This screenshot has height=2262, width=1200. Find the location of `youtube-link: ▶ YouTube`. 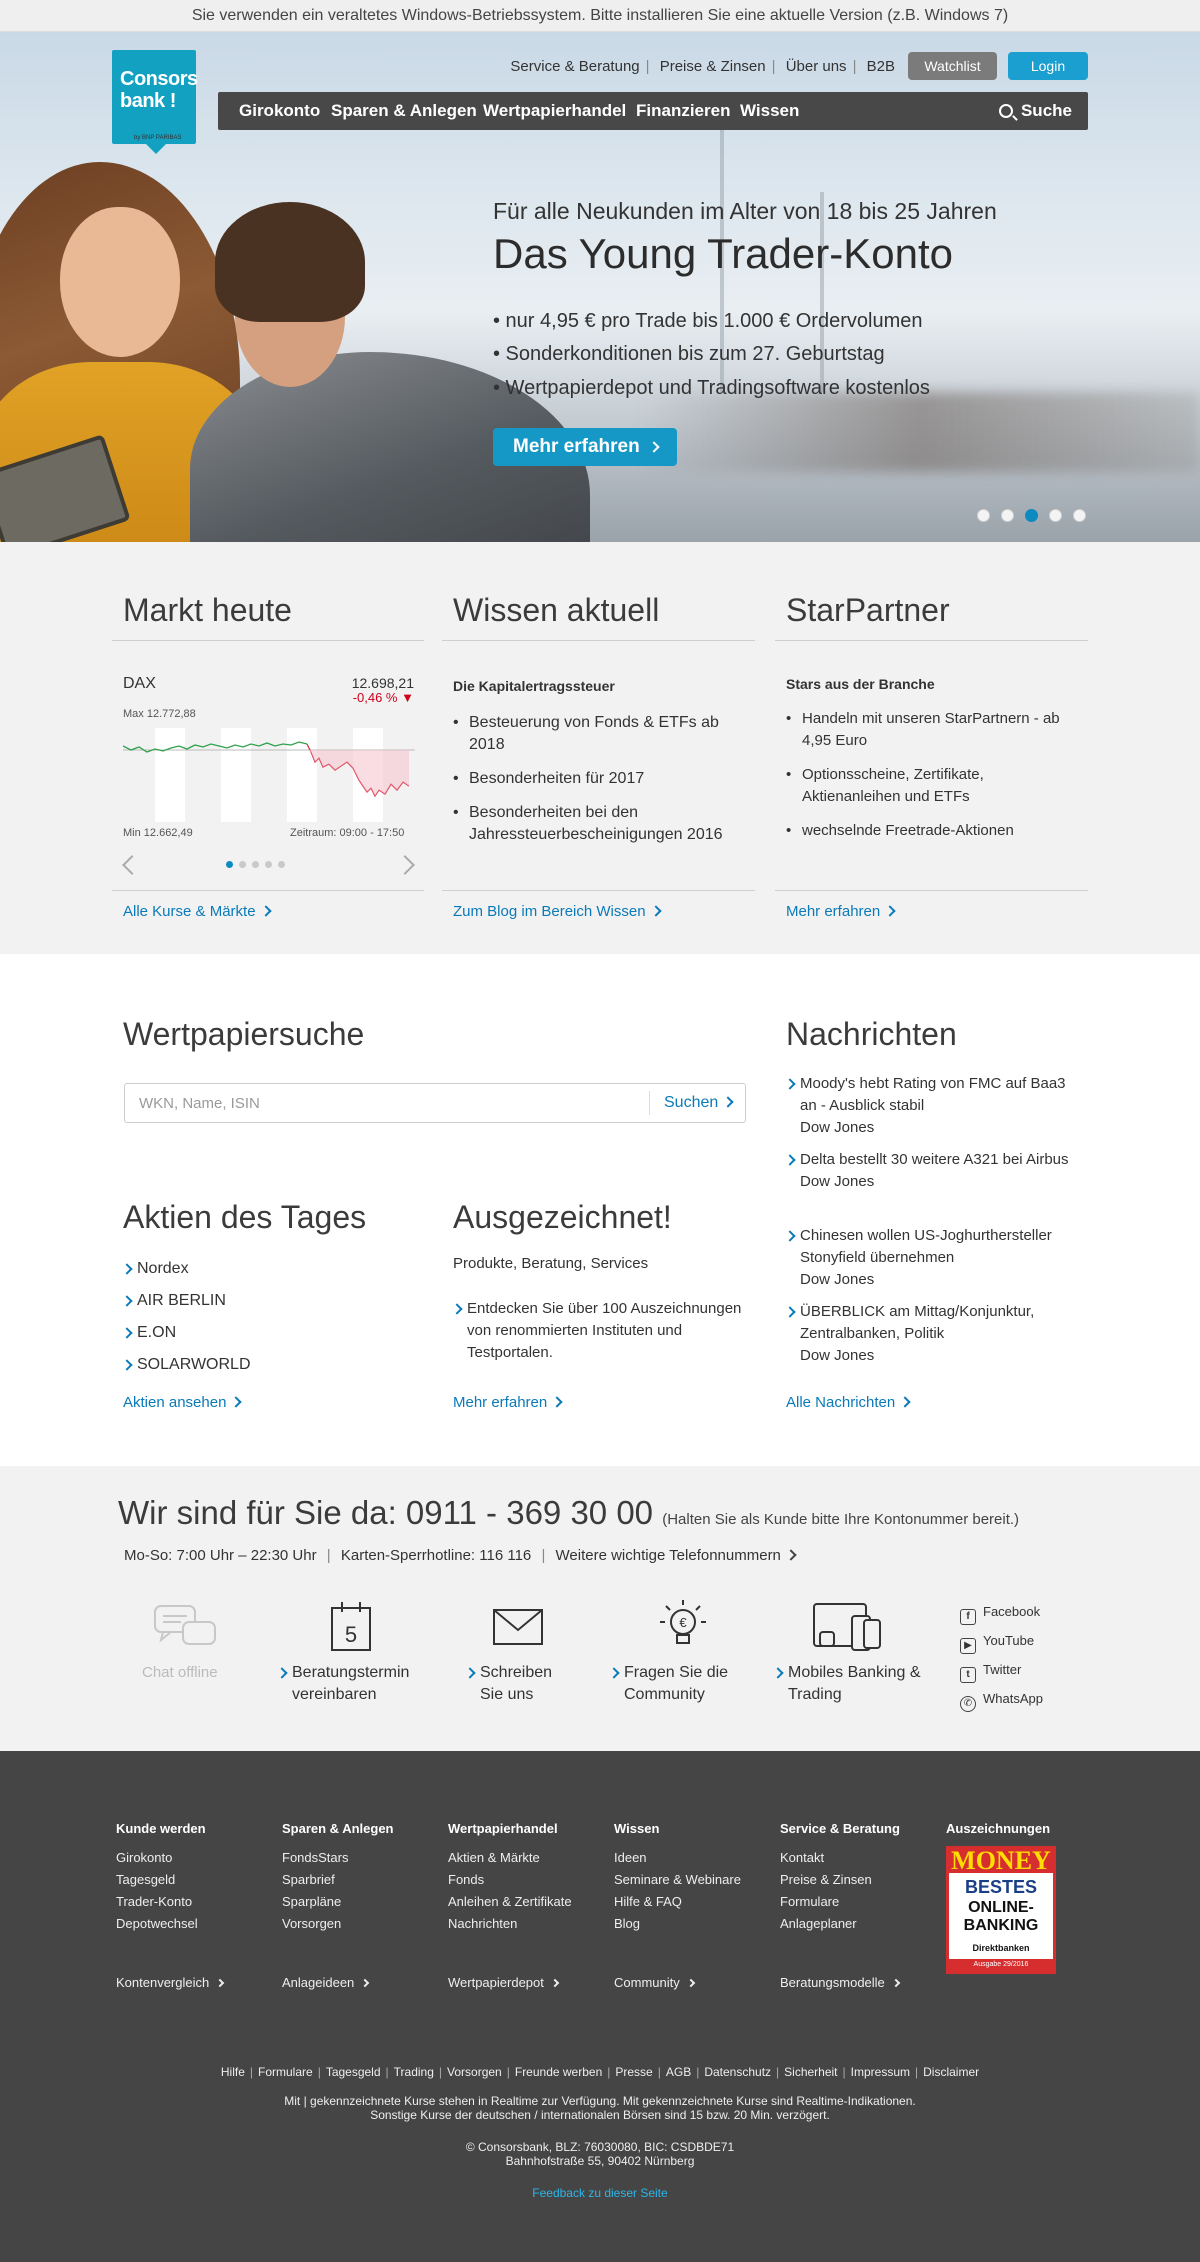

youtube-link: ▶ YouTube is located at coordinates (997, 1643).